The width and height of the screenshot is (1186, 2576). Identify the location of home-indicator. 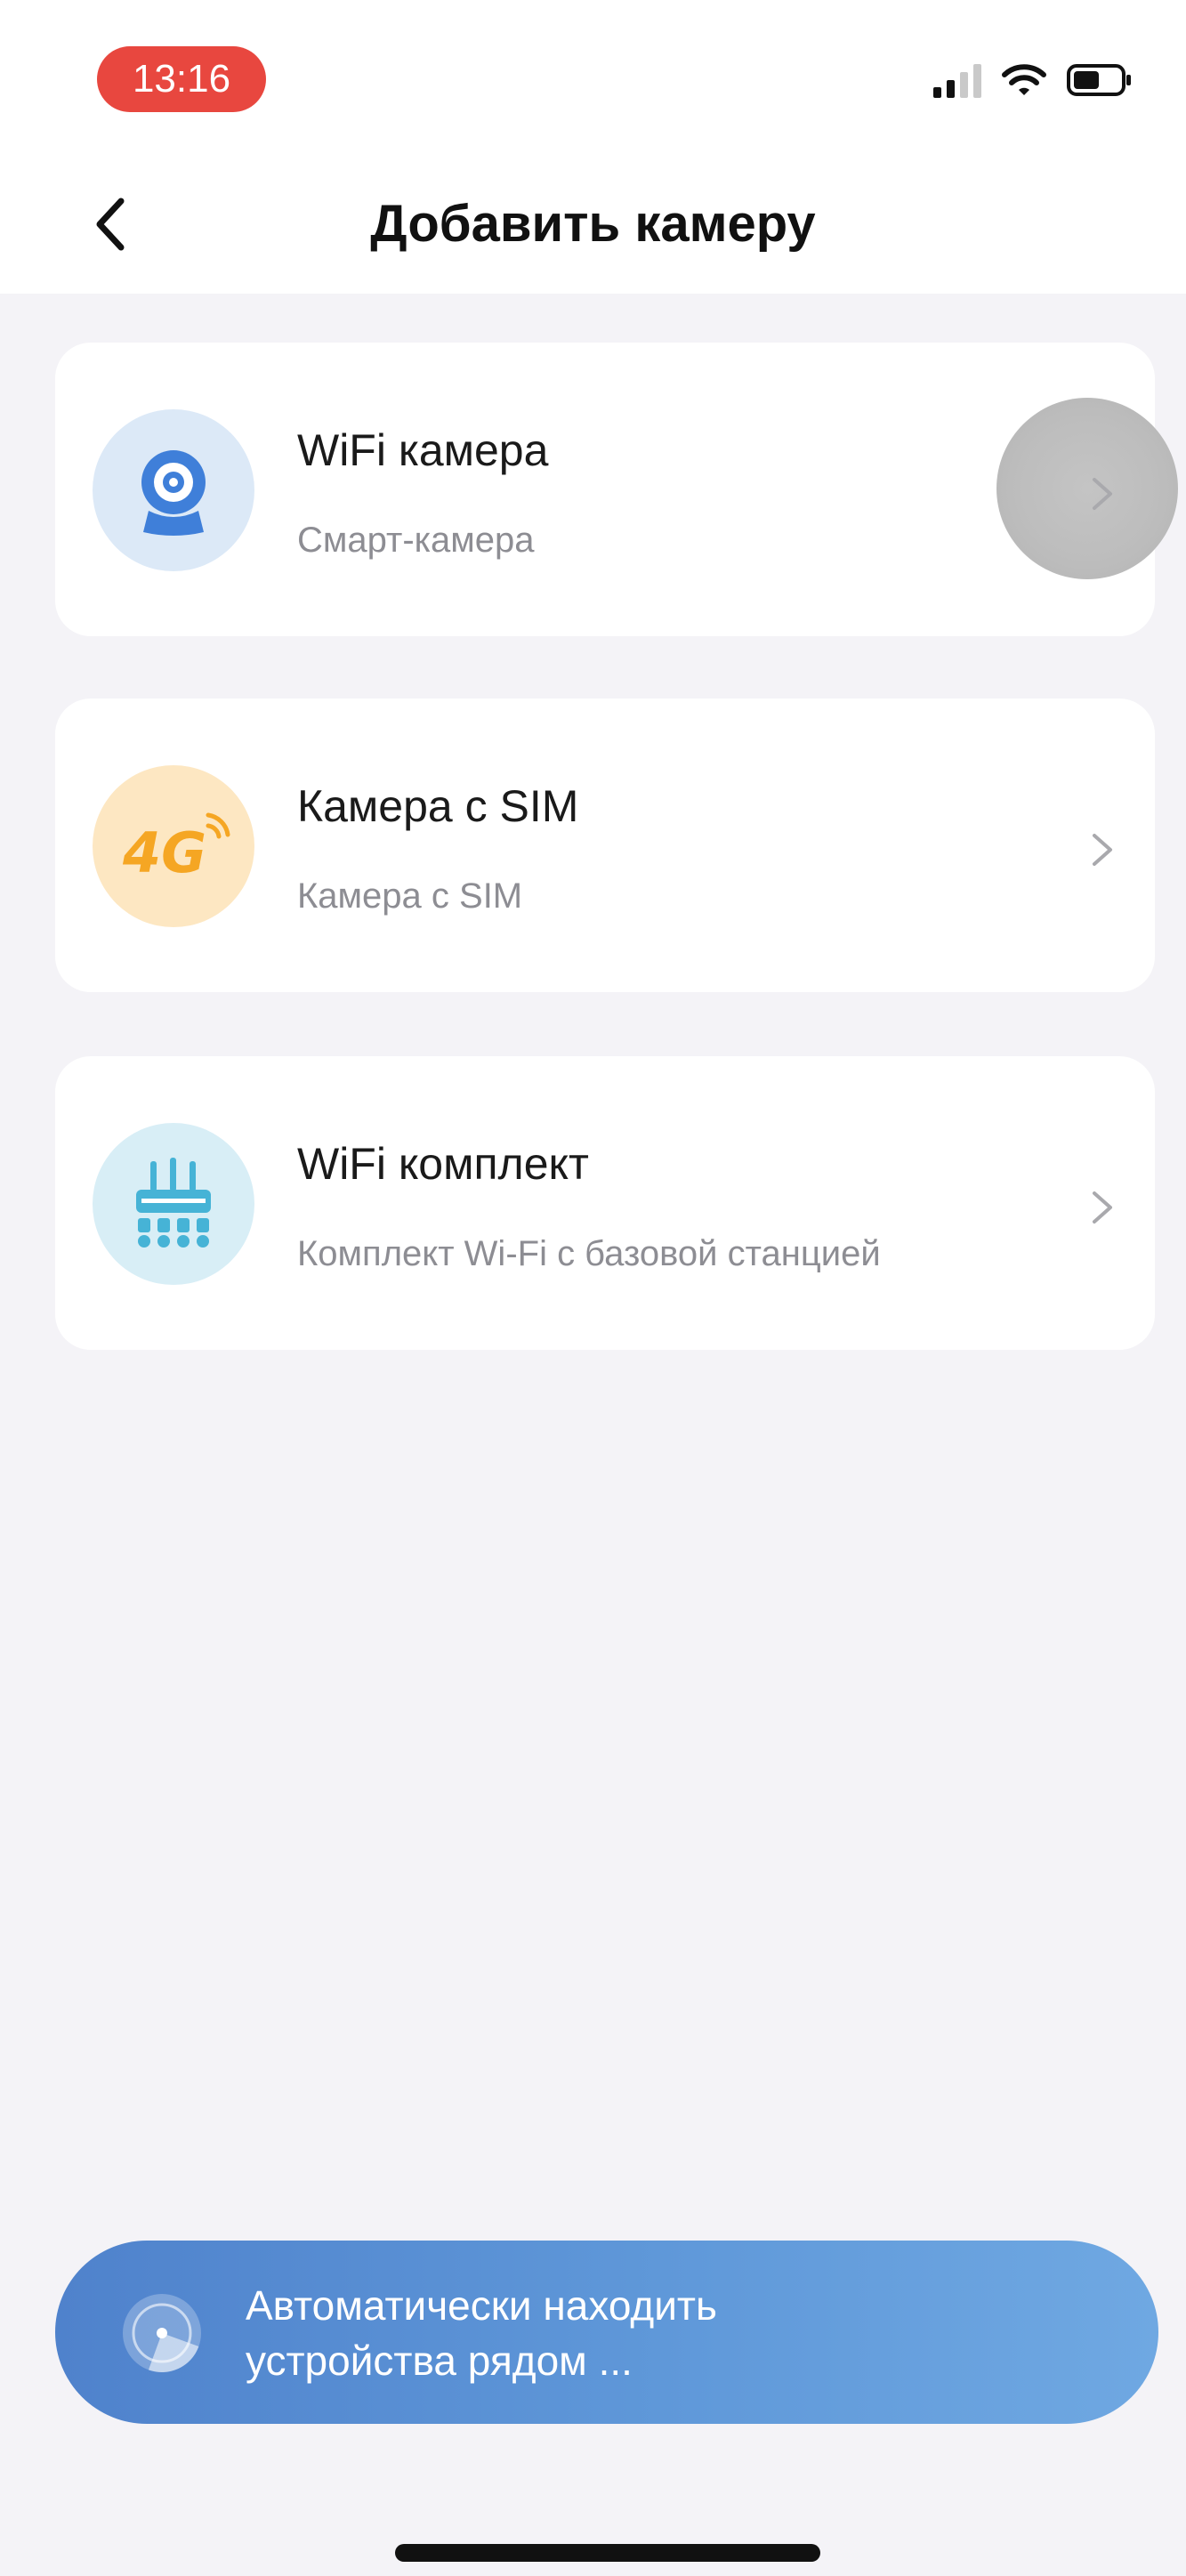
(607, 2553).